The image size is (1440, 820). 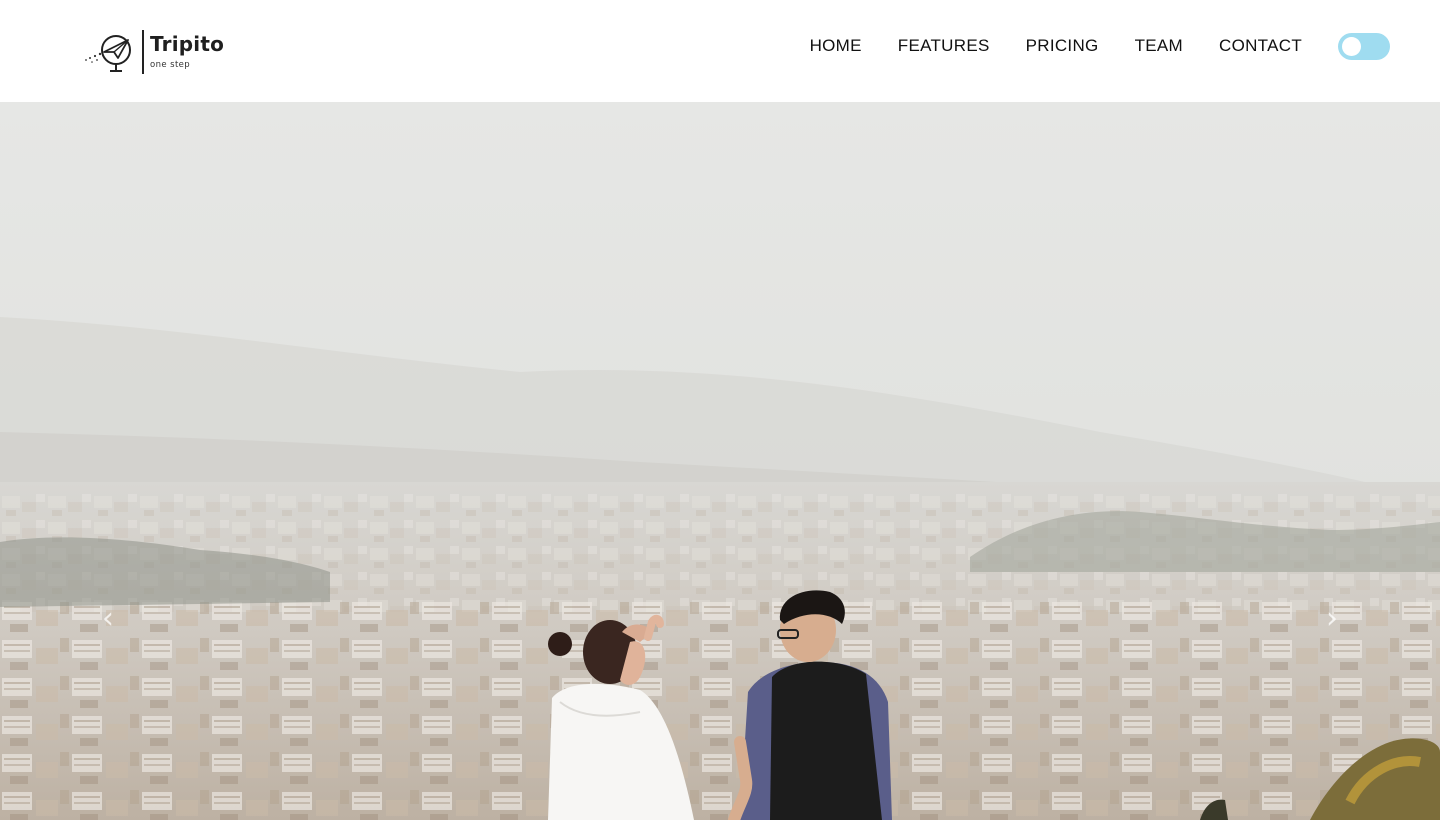 I want to click on nav-link-home: HOME, so click(x=836, y=45).